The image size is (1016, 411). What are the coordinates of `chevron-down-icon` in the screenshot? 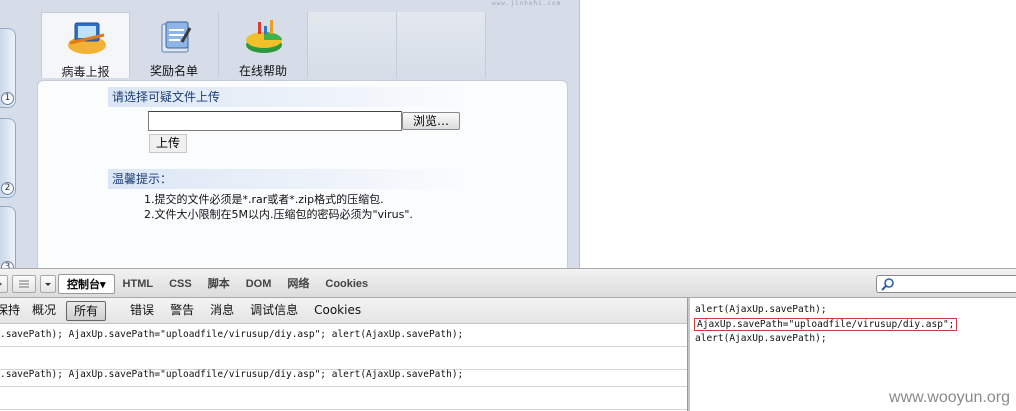 It's located at (48, 284).